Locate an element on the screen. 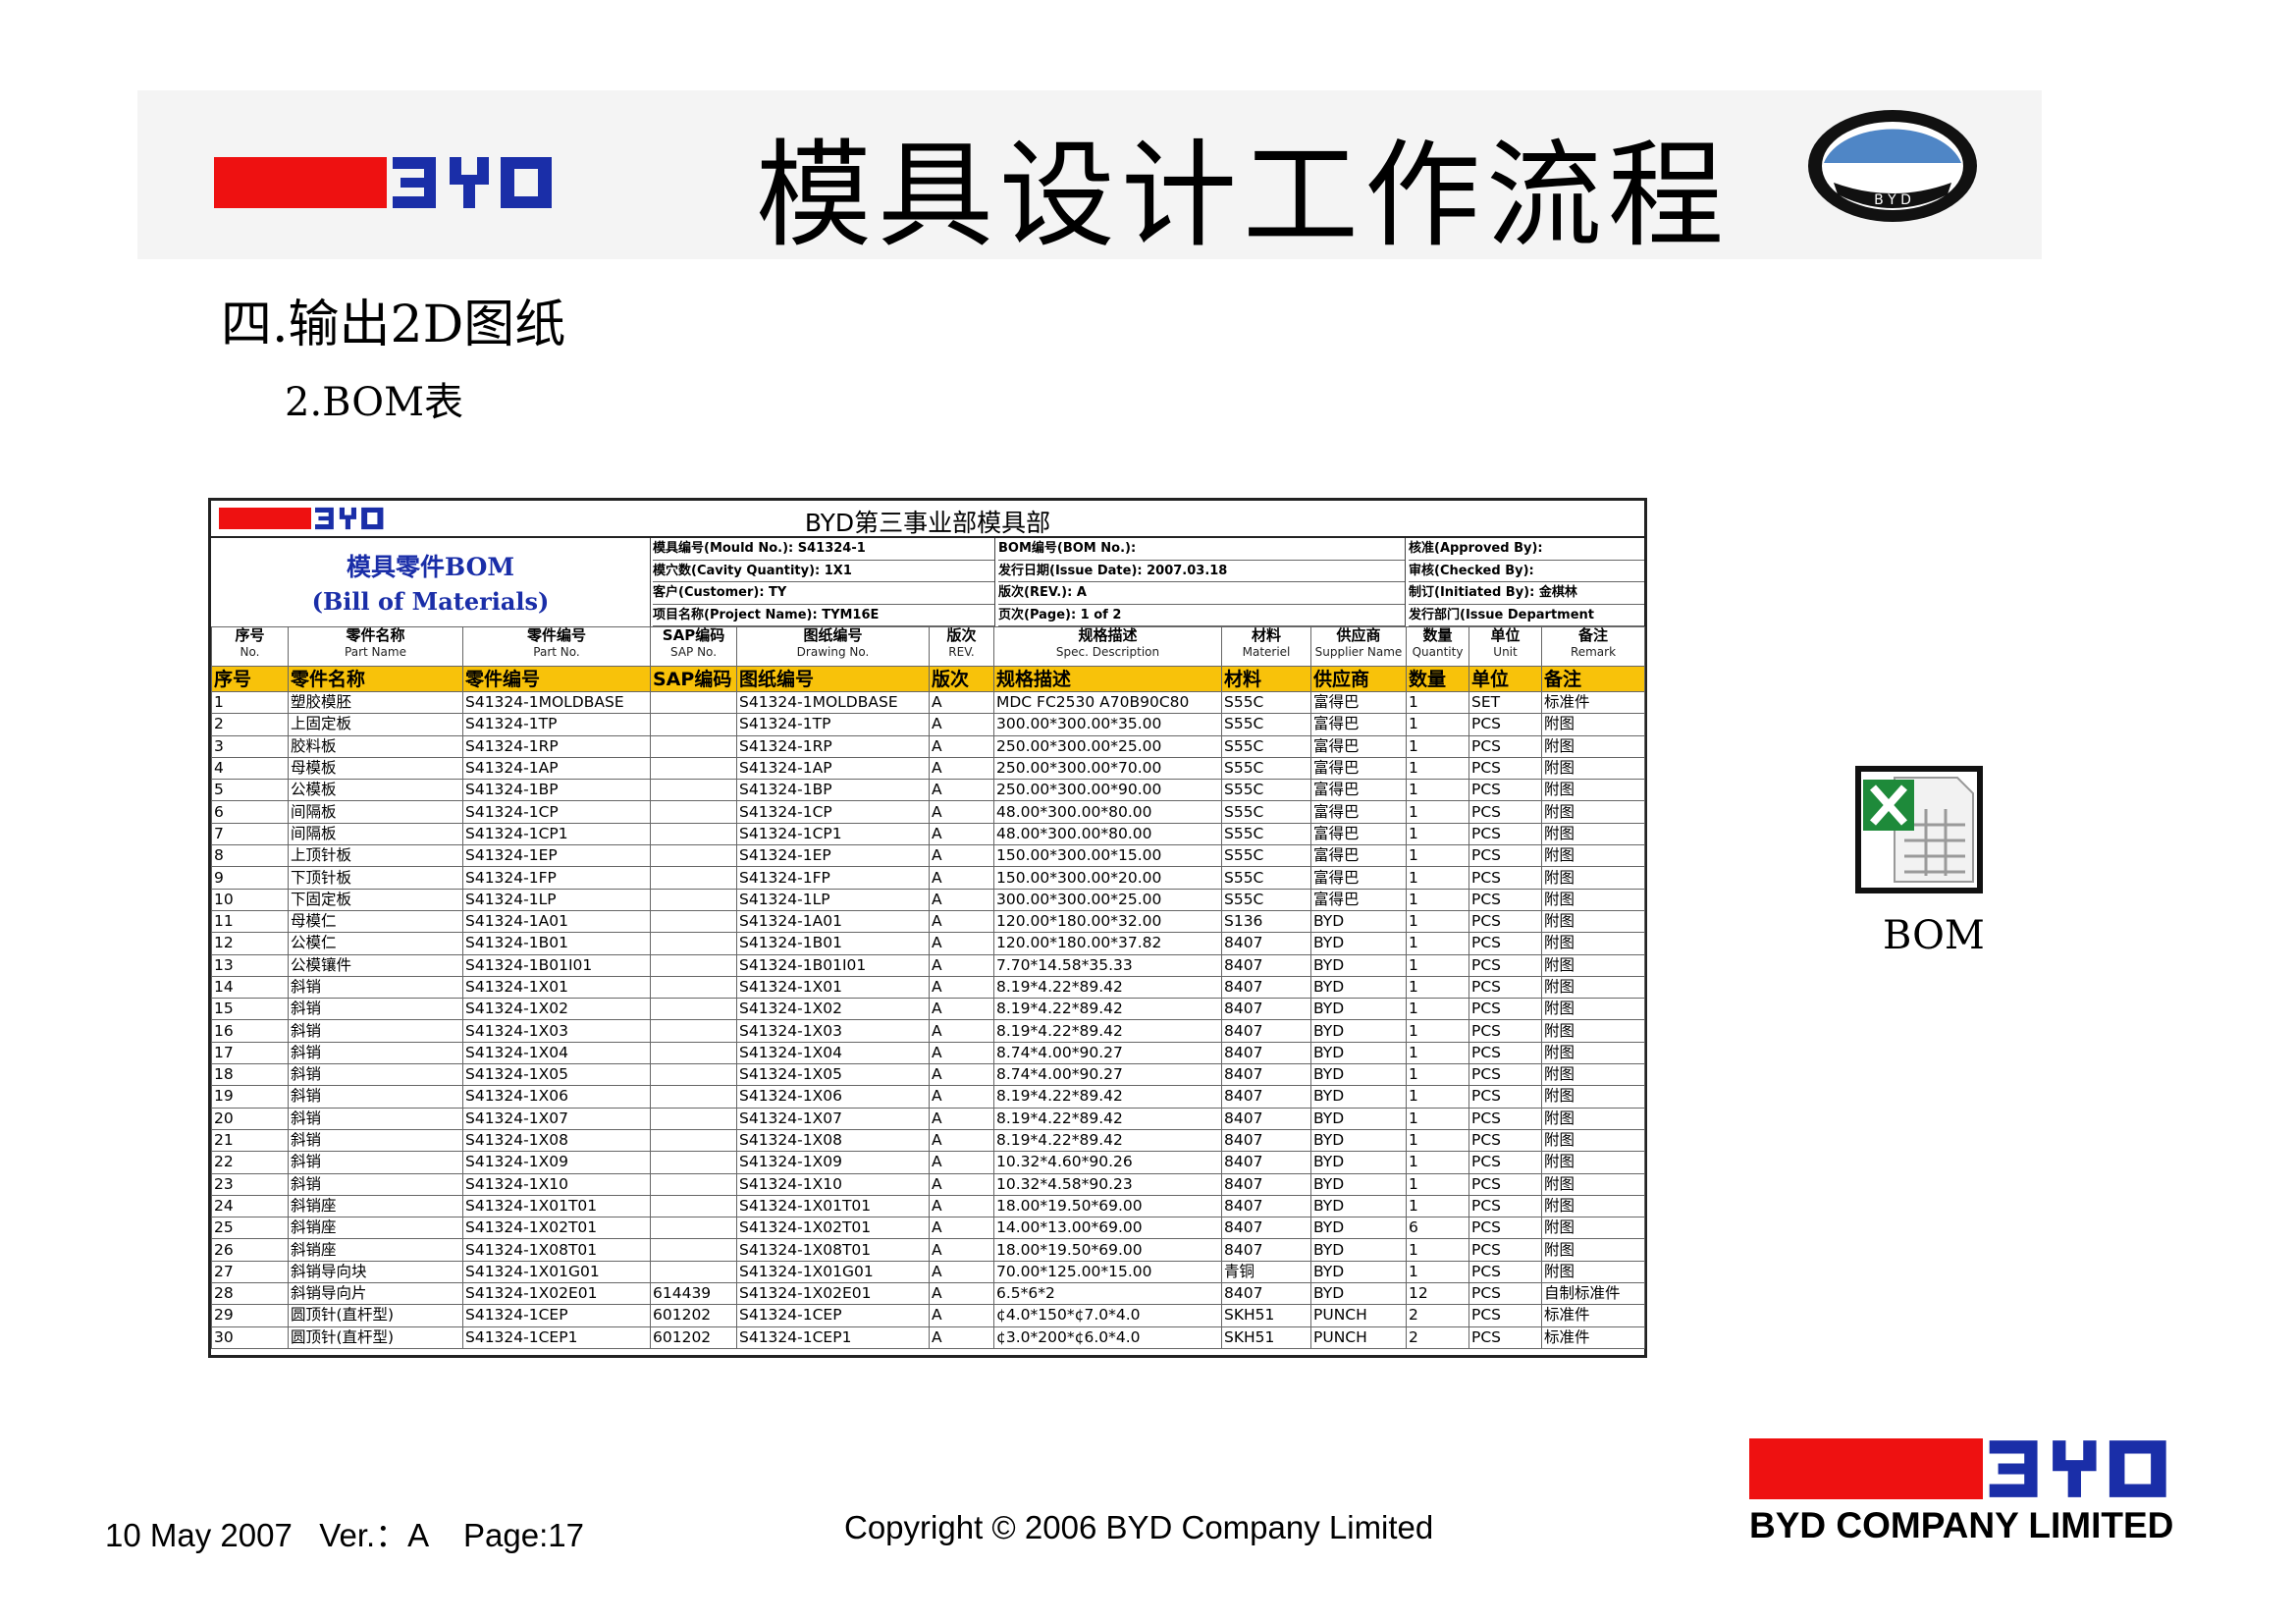 The image size is (2296, 1623). excel-file-icon is located at coordinates (1919, 829).